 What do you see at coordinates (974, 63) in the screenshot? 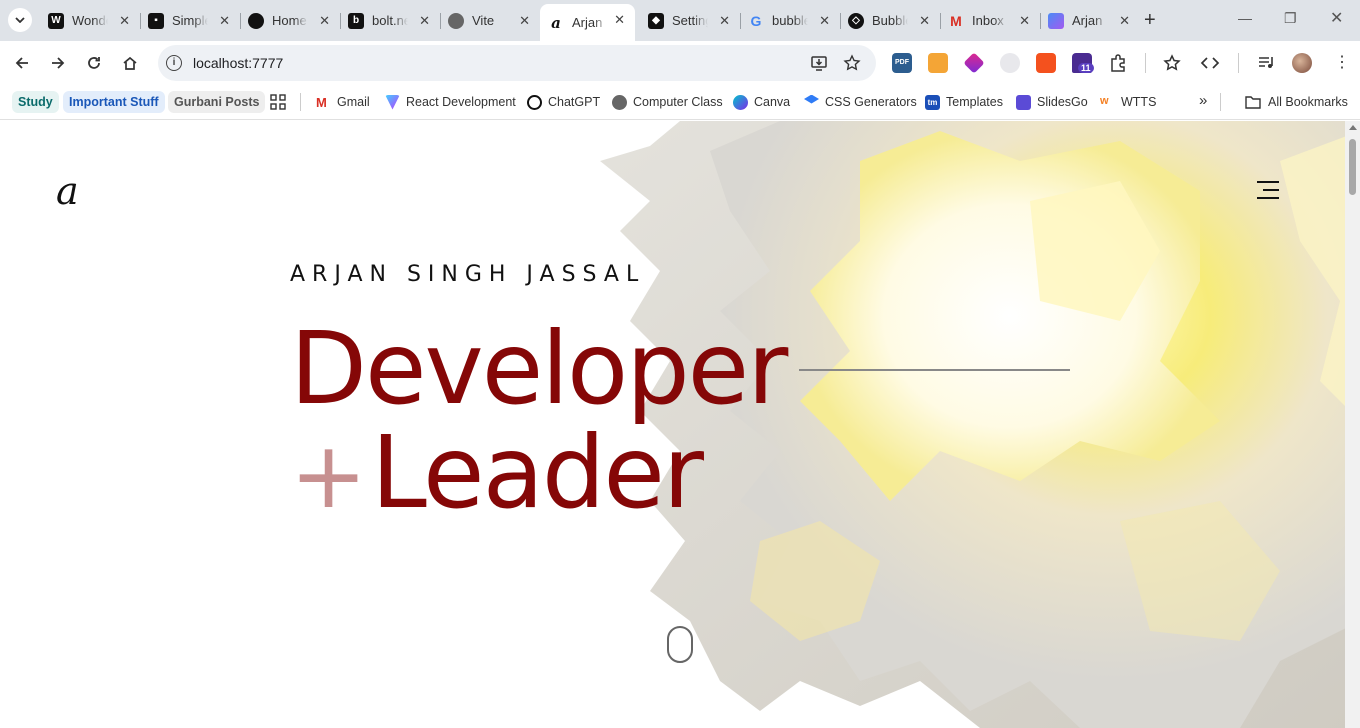
I see `extension-cube-icon` at bounding box center [974, 63].